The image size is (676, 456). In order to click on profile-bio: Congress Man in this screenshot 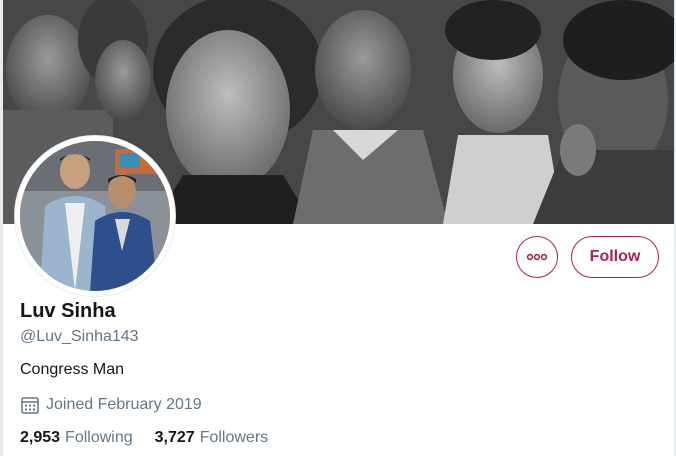, I will do `click(72, 369)`.